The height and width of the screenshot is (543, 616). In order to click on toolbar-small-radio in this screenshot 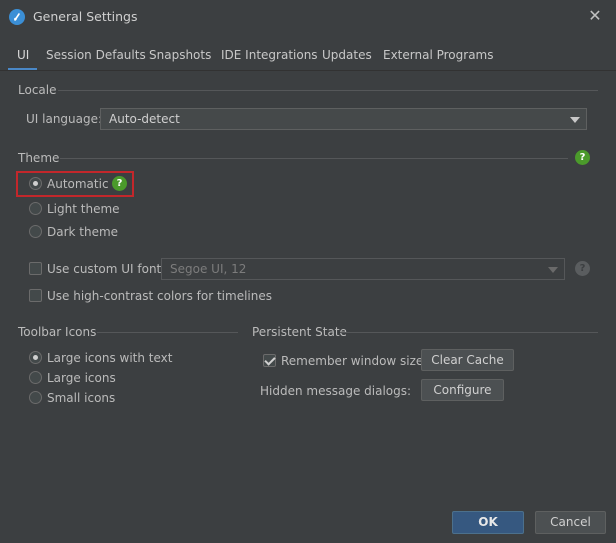, I will do `click(35, 397)`.